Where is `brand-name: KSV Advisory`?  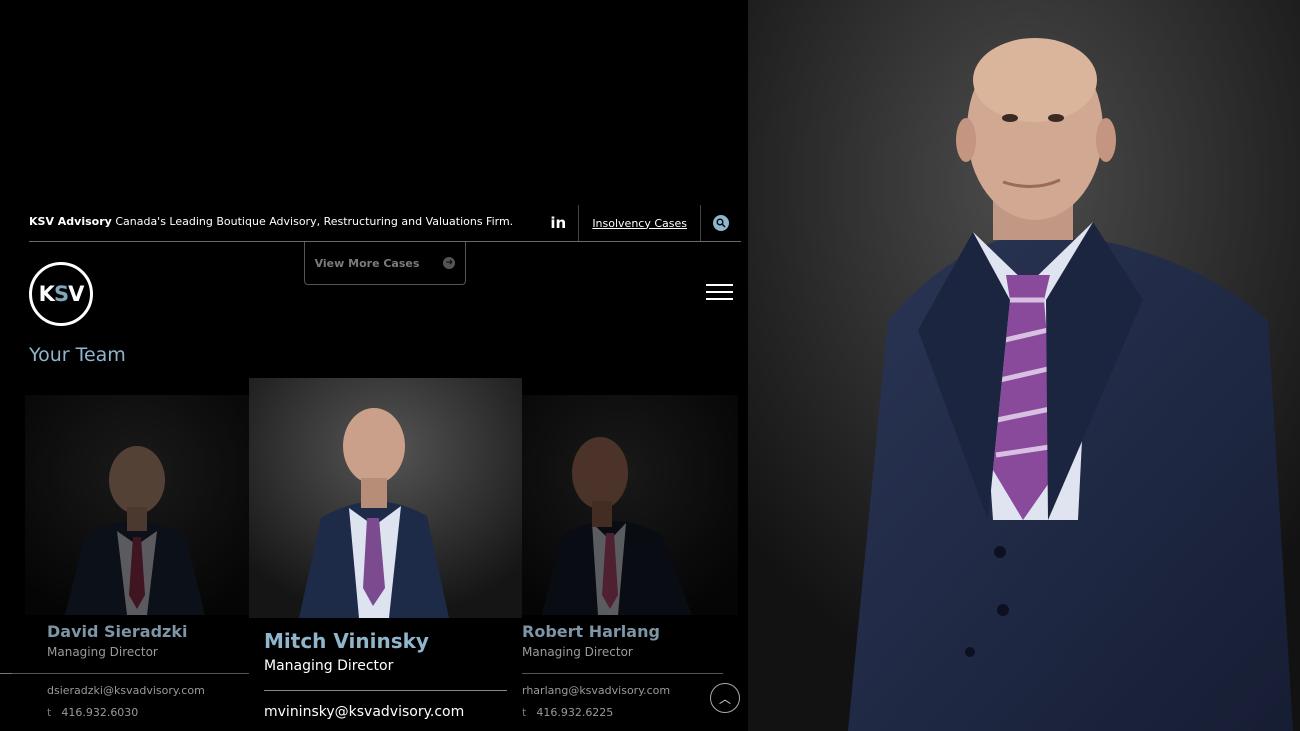
brand-name: KSV Advisory is located at coordinates (70, 221).